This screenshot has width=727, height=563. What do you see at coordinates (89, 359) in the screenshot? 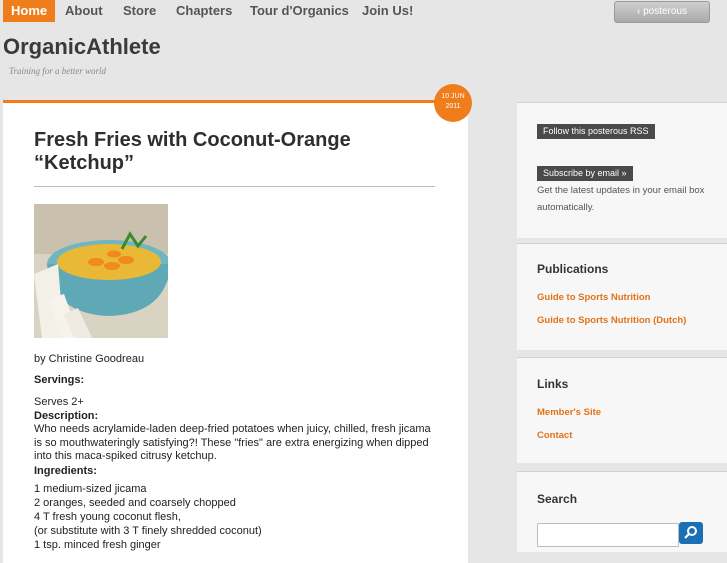
I see `post-author: by Christine Goodreau` at bounding box center [89, 359].